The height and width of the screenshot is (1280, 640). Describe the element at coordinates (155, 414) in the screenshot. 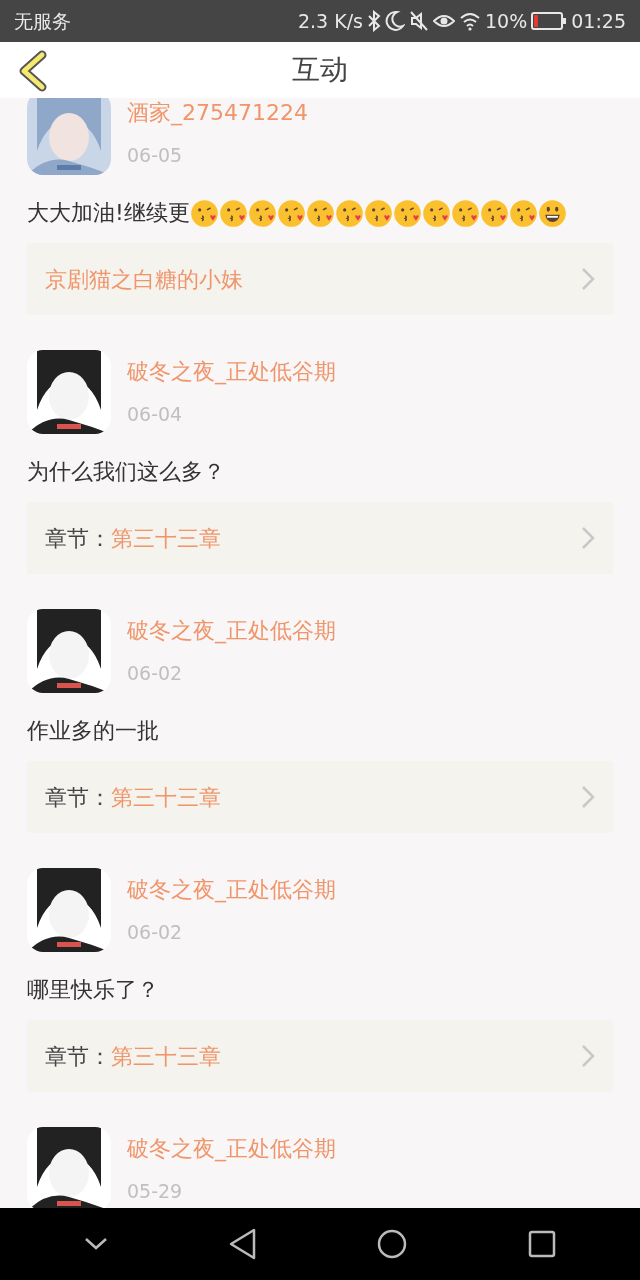

I see `comment-date: 06-04` at that location.